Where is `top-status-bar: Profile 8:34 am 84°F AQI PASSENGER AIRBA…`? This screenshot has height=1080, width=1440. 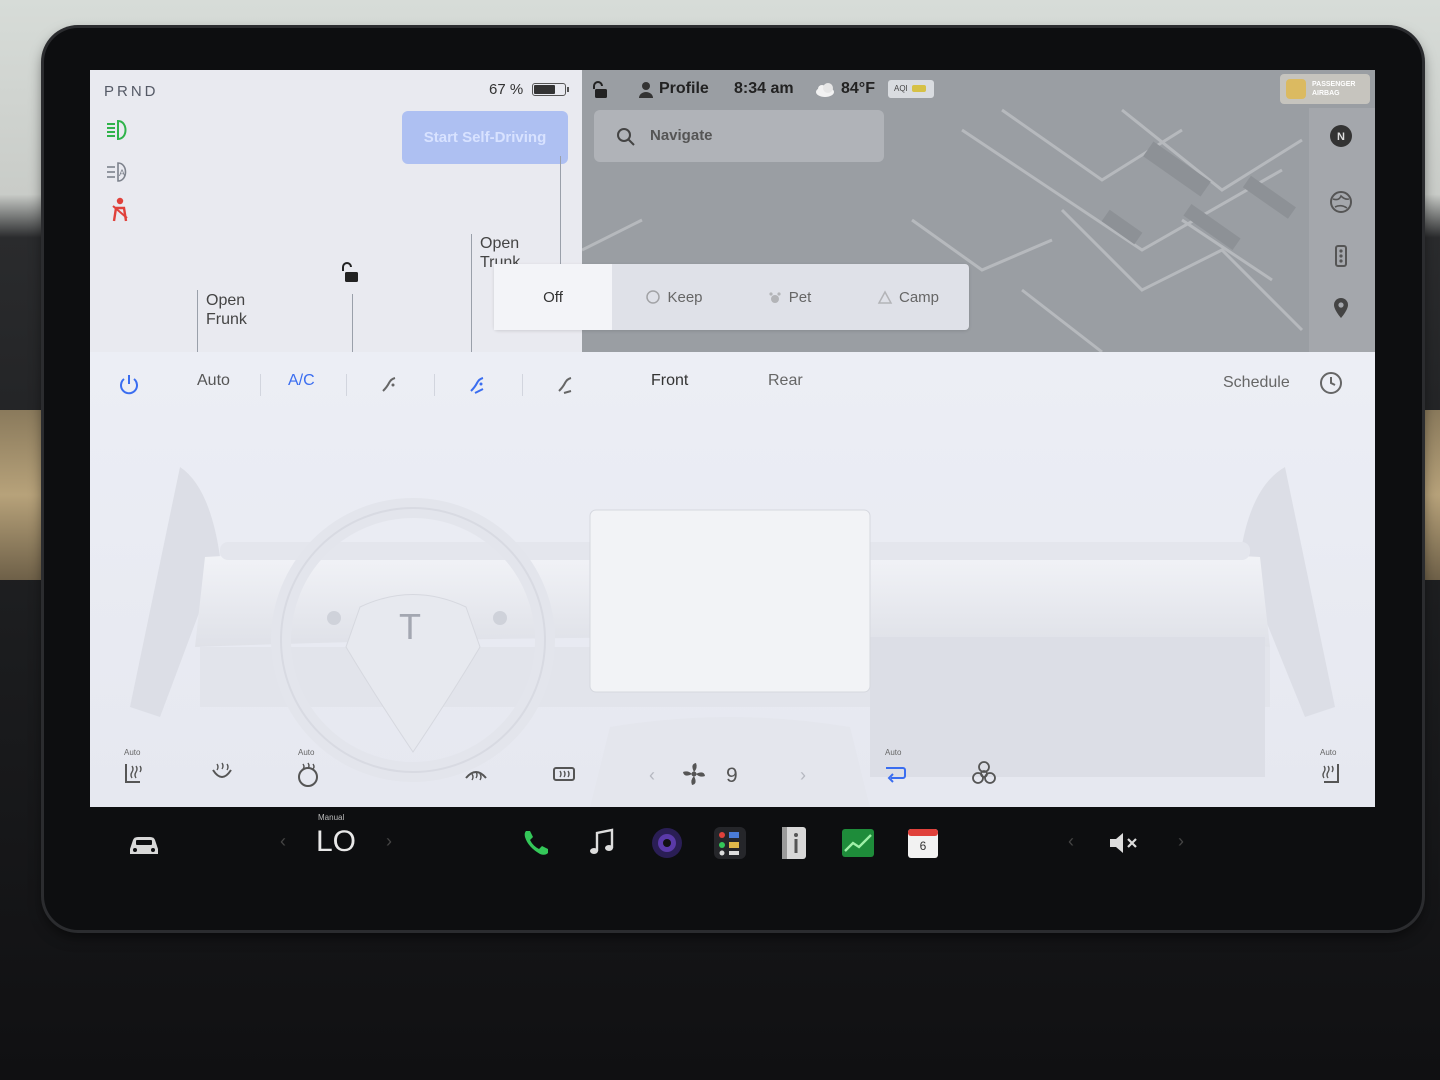
top-status-bar: Profile 8:34 am 84°F AQI PASSENGER AIRBA… is located at coordinates (976, 89).